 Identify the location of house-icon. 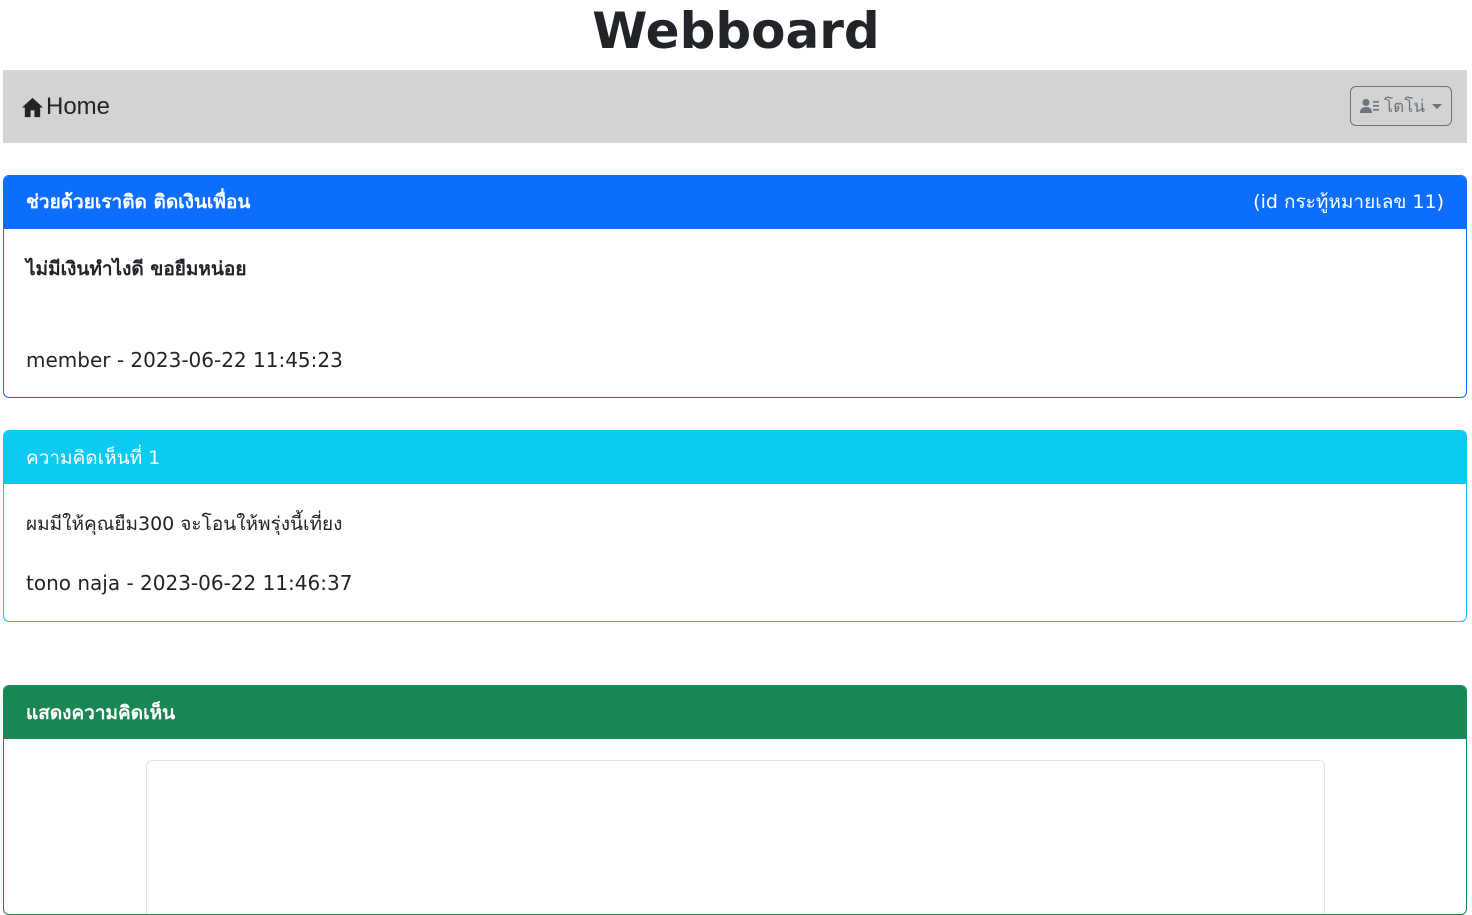
(32, 107).